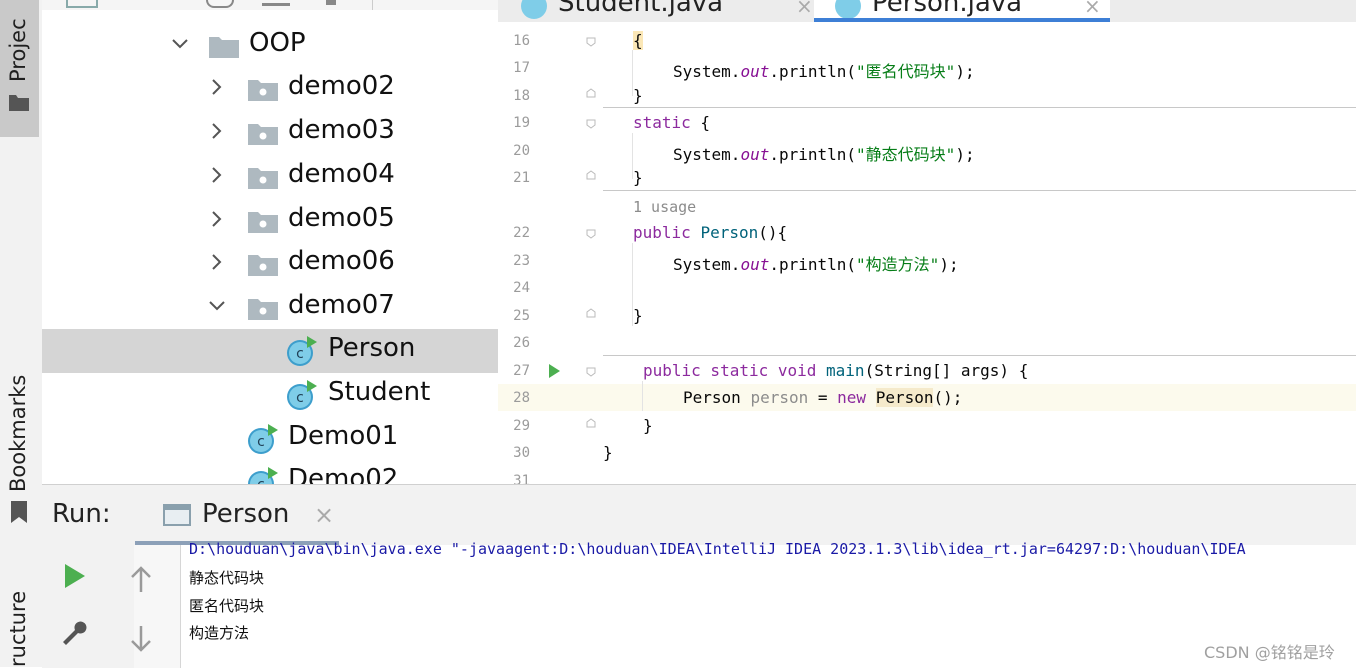  What do you see at coordinates (521, 68) in the screenshot?
I see `line-number: 17` at bounding box center [521, 68].